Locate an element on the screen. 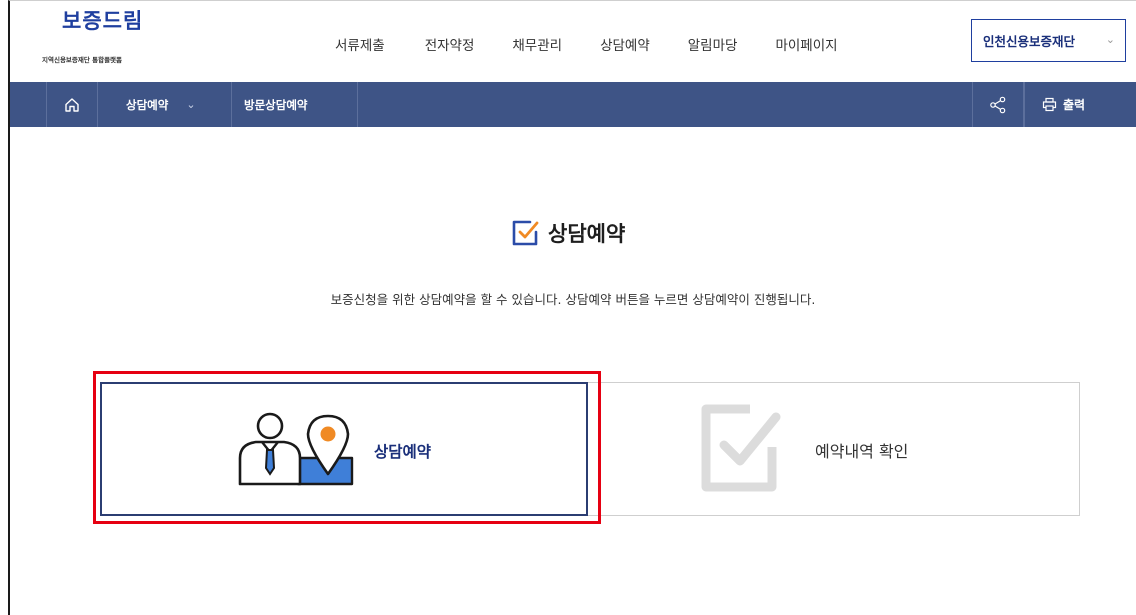 The width and height of the screenshot is (1136, 615). page-title: 상담예약 is located at coordinates (567, 233).